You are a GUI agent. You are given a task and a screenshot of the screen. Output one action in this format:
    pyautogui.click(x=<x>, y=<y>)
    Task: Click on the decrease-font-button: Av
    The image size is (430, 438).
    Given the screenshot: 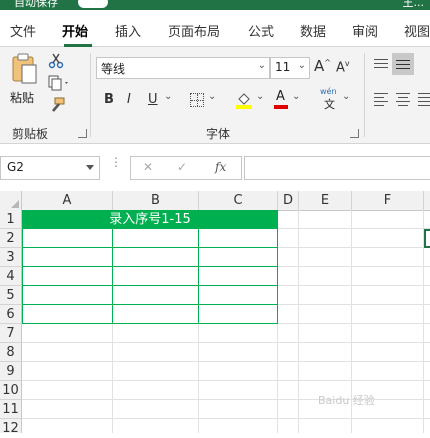 What is the action you would take?
    pyautogui.click(x=343, y=67)
    